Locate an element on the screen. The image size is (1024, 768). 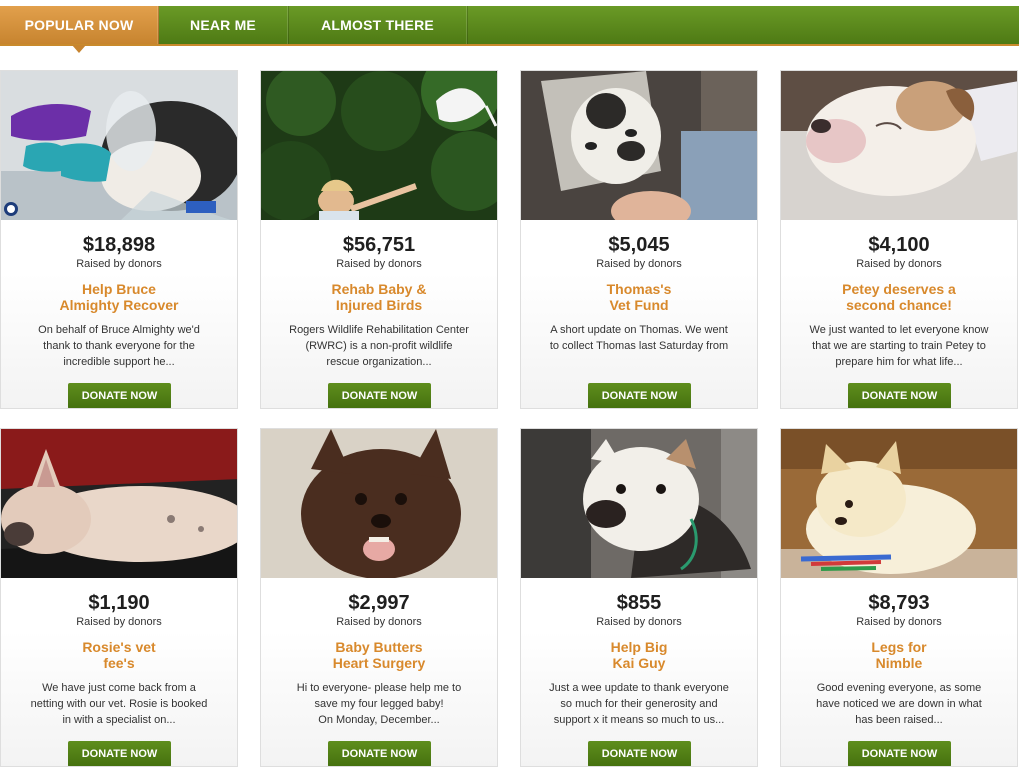
campaign-title: Help Bruce Almighty Recover is located at coordinates (119, 297).